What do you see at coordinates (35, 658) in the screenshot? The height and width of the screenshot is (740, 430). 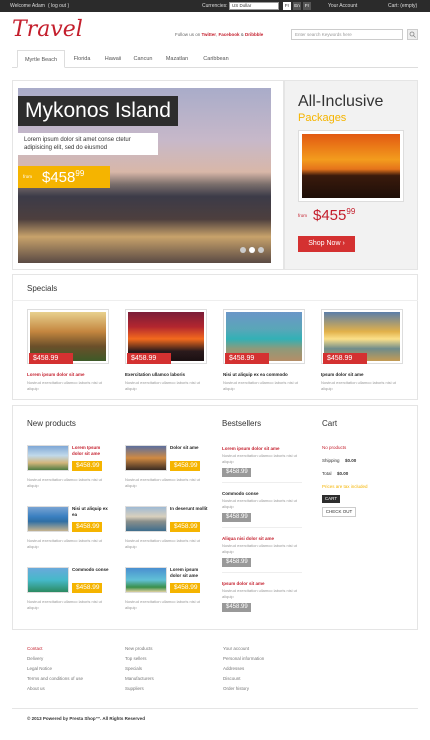 I see `footer-link-delivery: Delivery` at bounding box center [35, 658].